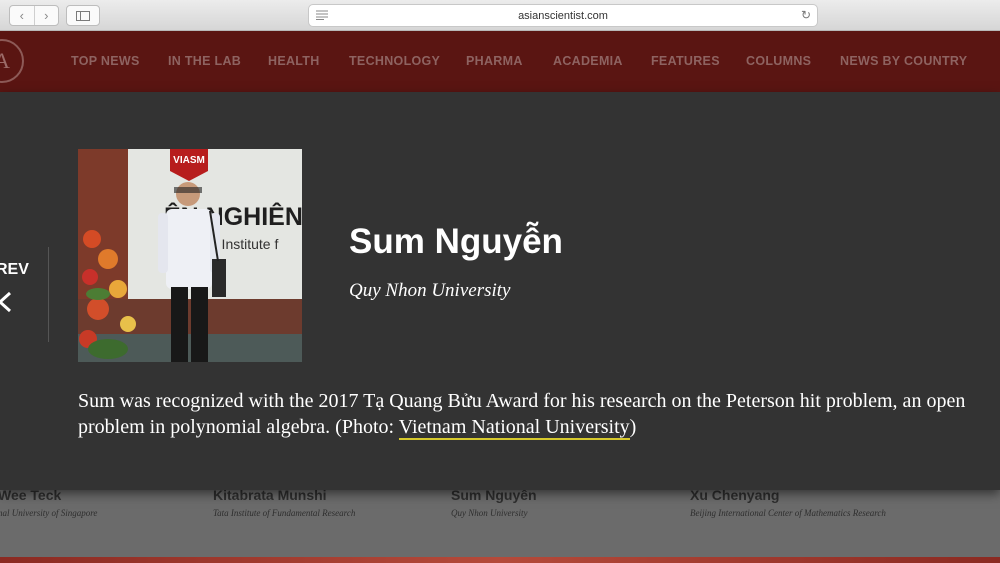  I want to click on browser-toolbar: ‹ › asianscientist.com ↻, so click(500, 15).